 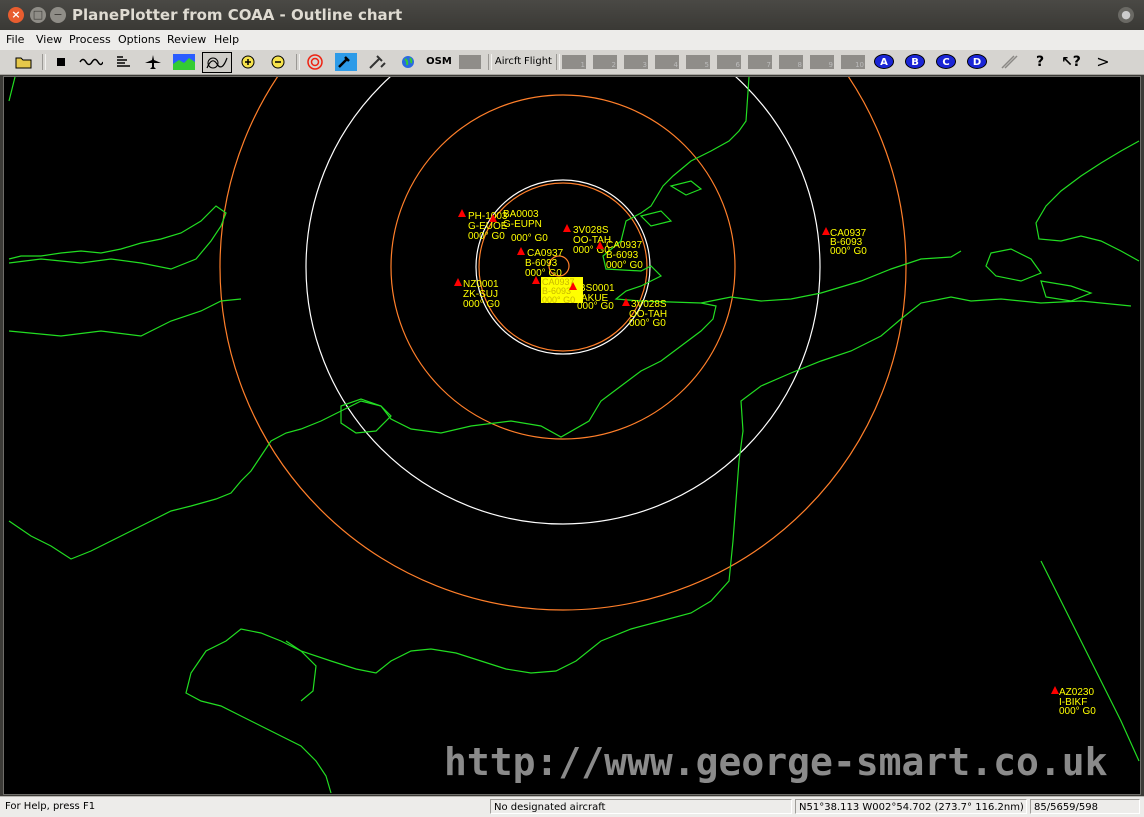 What do you see at coordinates (439, 61) in the screenshot?
I see `osm-button: OSM` at bounding box center [439, 61].